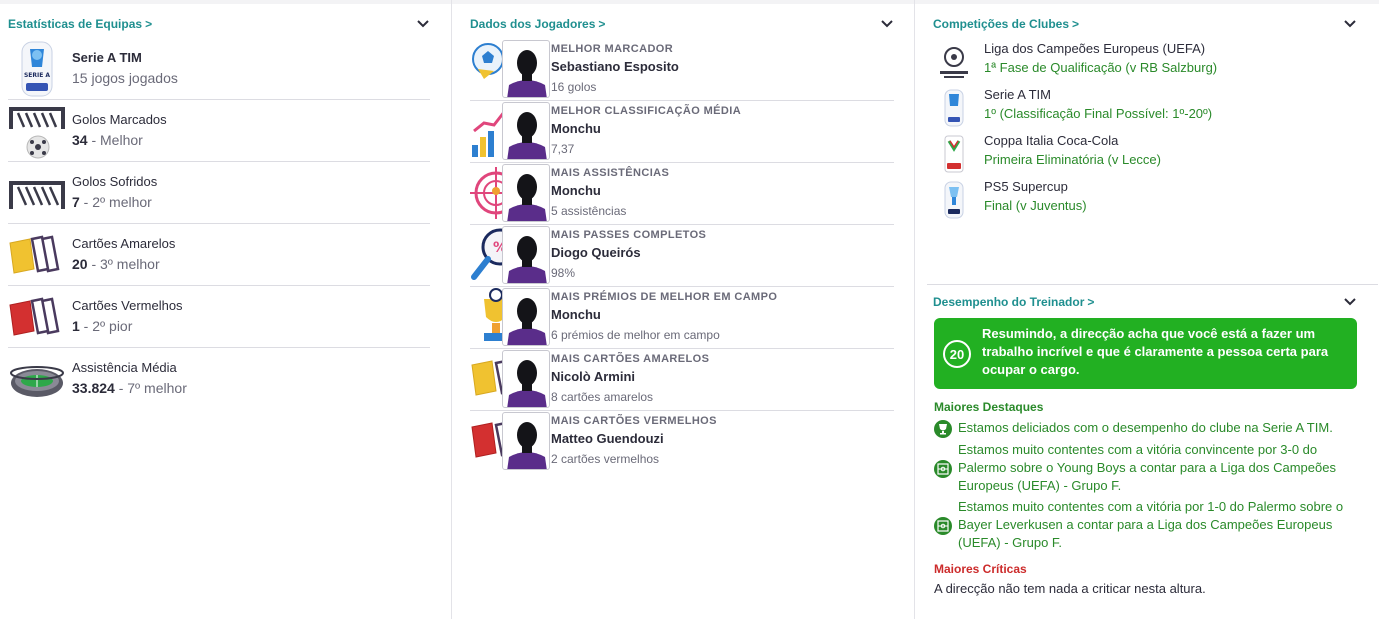  What do you see at coordinates (1153, 200) in the screenshot?
I see `competition-row-supercup: PS5 Supercup Final (v Juventus)` at bounding box center [1153, 200].